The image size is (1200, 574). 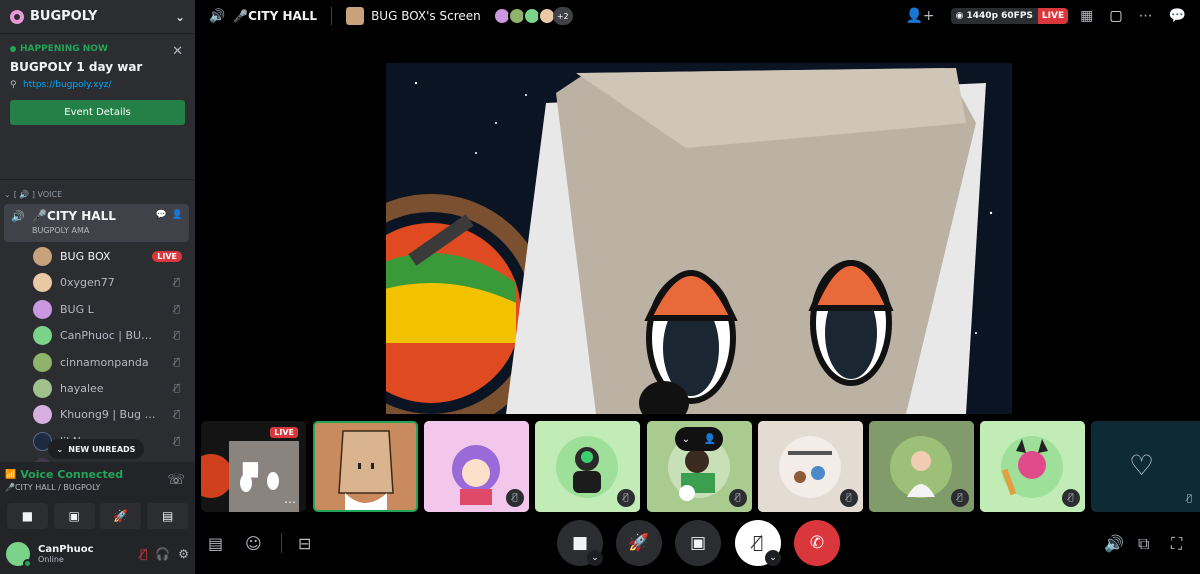 I want to click on popout-icon: ⧉, so click(x=1143, y=544).